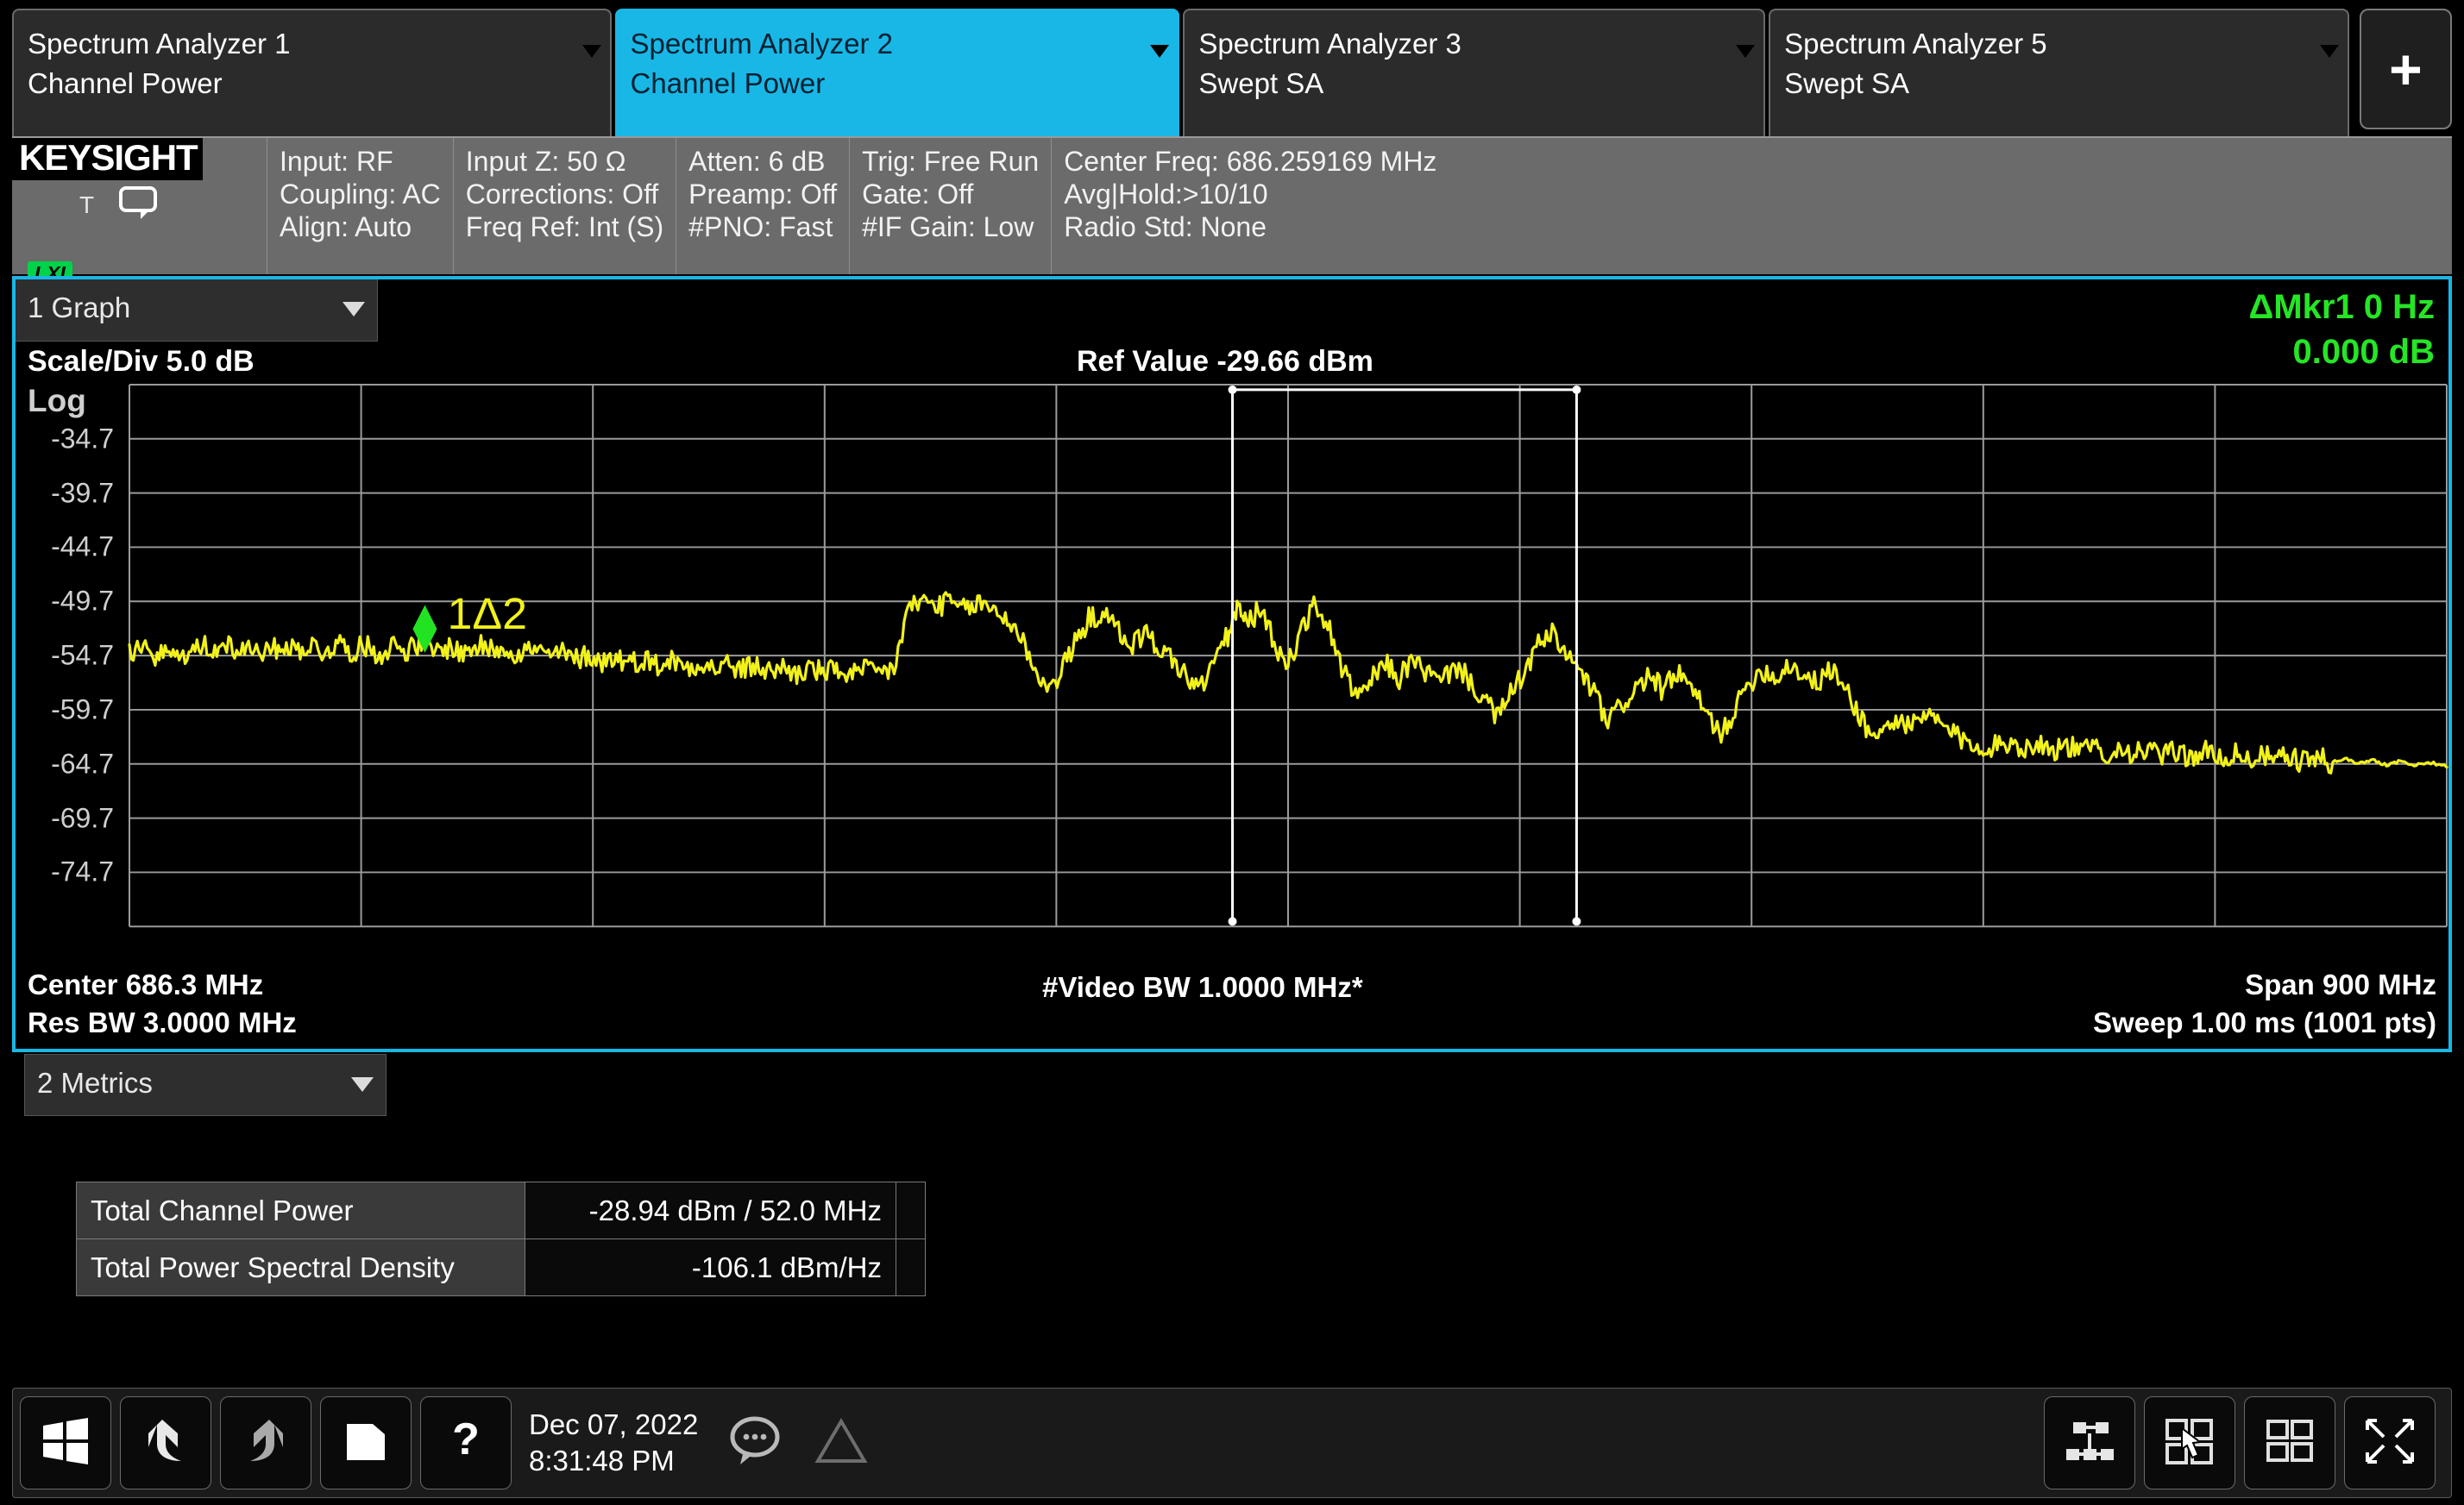 This screenshot has height=1505, width=2464. What do you see at coordinates (2059, 72) in the screenshot?
I see `tab-spectrum-analyzer-5: Spectrum Analyzer 5 Swept SA` at bounding box center [2059, 72].